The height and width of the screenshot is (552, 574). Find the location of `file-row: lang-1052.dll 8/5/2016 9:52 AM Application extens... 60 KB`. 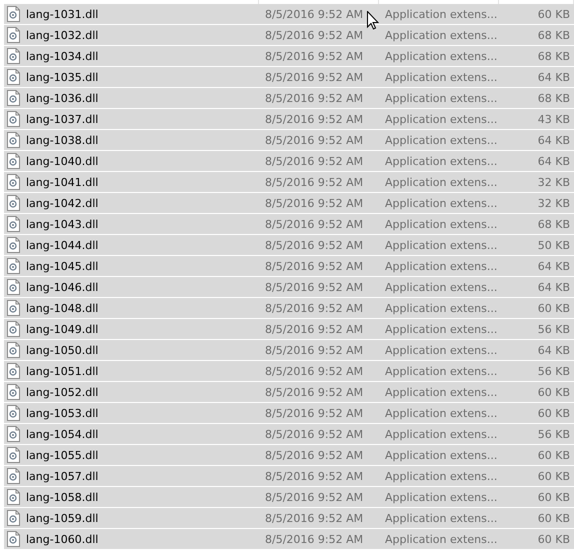

file-row: lang-1052.dll 8/5/2016 9:52 AM Application extens... 60 KB is located at coordinates (289, 392).